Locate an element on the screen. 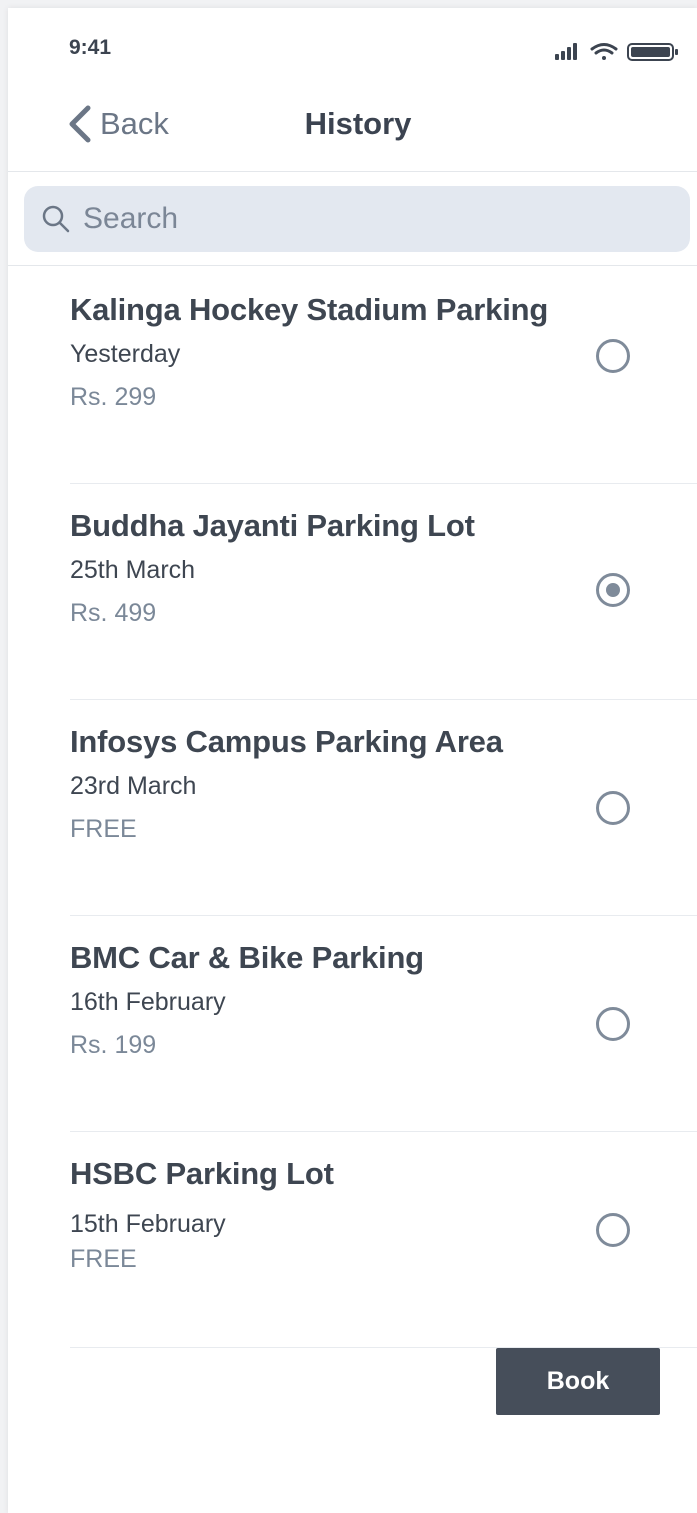 The width and height of the screenshot is (697, 1513). signal-wifi-battery-icons is located at coordinates (616, 52).